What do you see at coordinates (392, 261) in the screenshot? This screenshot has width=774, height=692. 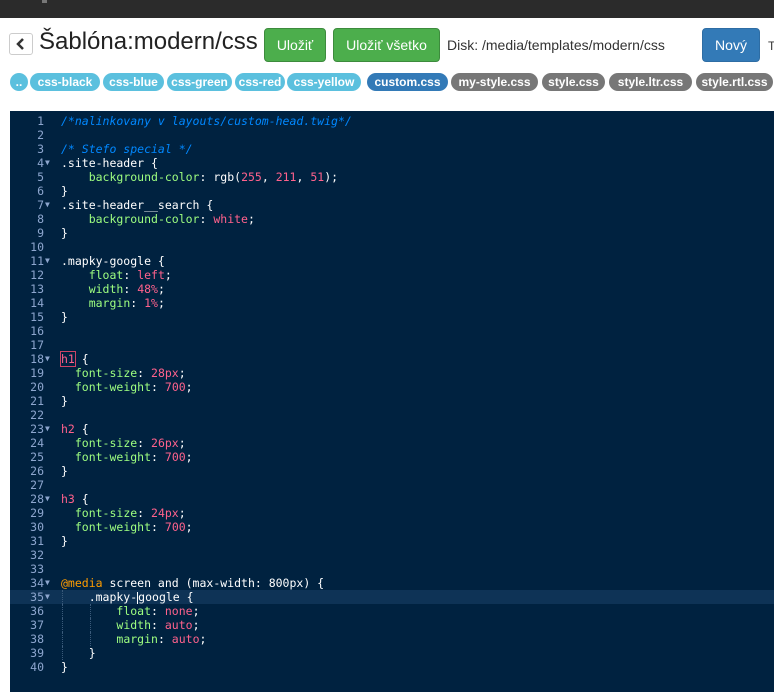 I see `code-line: 11 ▼ .mapky-google {` at bounding box center [392, 261].